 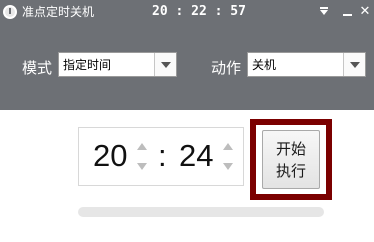 What do you see at coordinates (117, 64) in the screenshot?
I see `mode-select: 指定时间` at bounding box center [117, 64].